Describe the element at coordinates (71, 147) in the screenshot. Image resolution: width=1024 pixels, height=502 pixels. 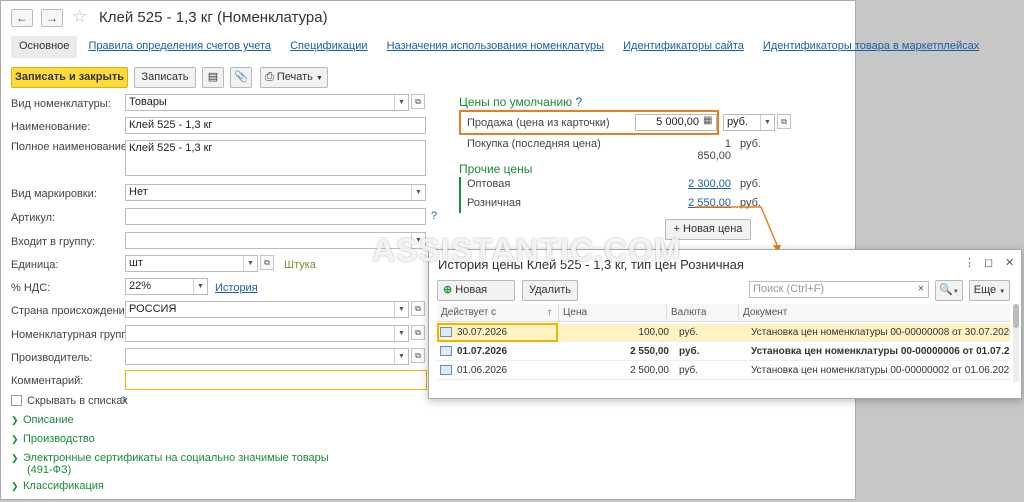
I see `fullname-label: Полное наименование:` at that location.